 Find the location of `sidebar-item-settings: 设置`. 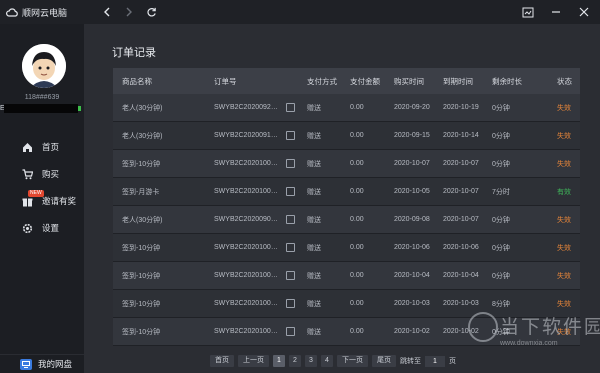

sidebar-item-settings: 设置 is located at coordinates (42, 228).